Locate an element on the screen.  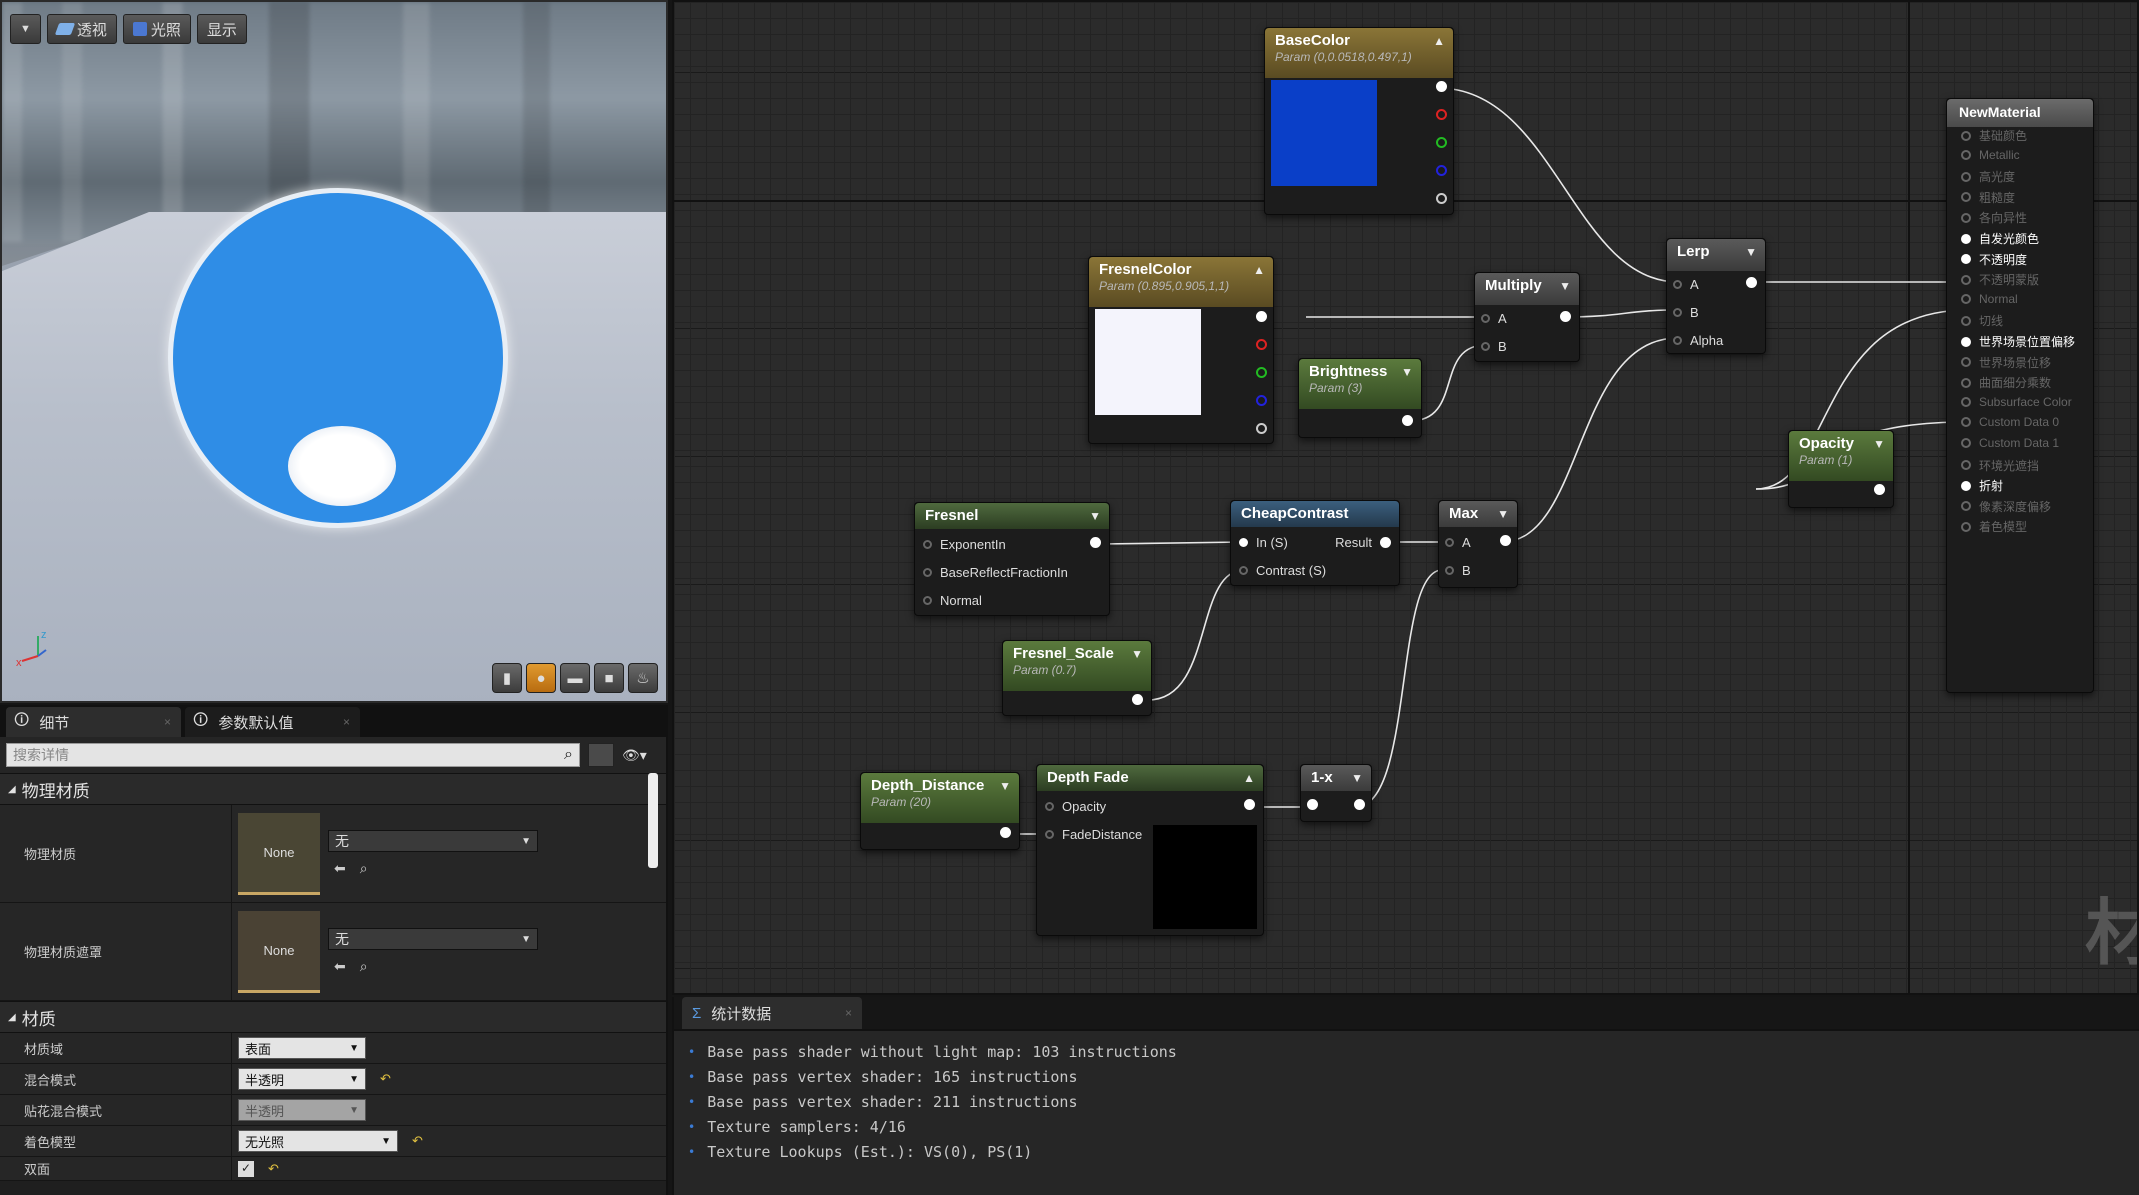
material-input-pin: 着色模型 is located at coordinates (1994, 526).